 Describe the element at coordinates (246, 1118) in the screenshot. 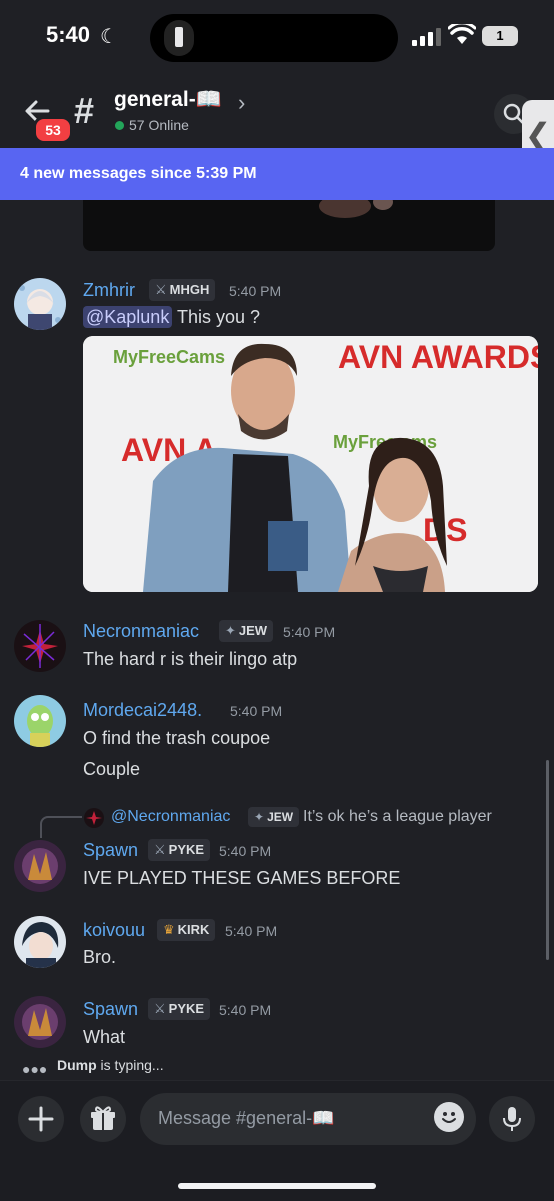

I see `message-placeholder: Message #general-📖` at that location.